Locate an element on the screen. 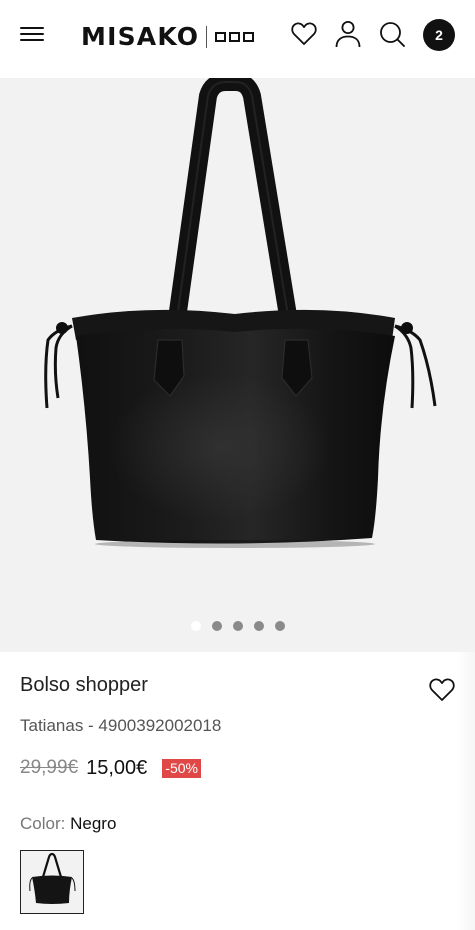 The height and width of the screenshot is (930, 475). site-header: MISAKO 2 is located at coordinates (237, 39).